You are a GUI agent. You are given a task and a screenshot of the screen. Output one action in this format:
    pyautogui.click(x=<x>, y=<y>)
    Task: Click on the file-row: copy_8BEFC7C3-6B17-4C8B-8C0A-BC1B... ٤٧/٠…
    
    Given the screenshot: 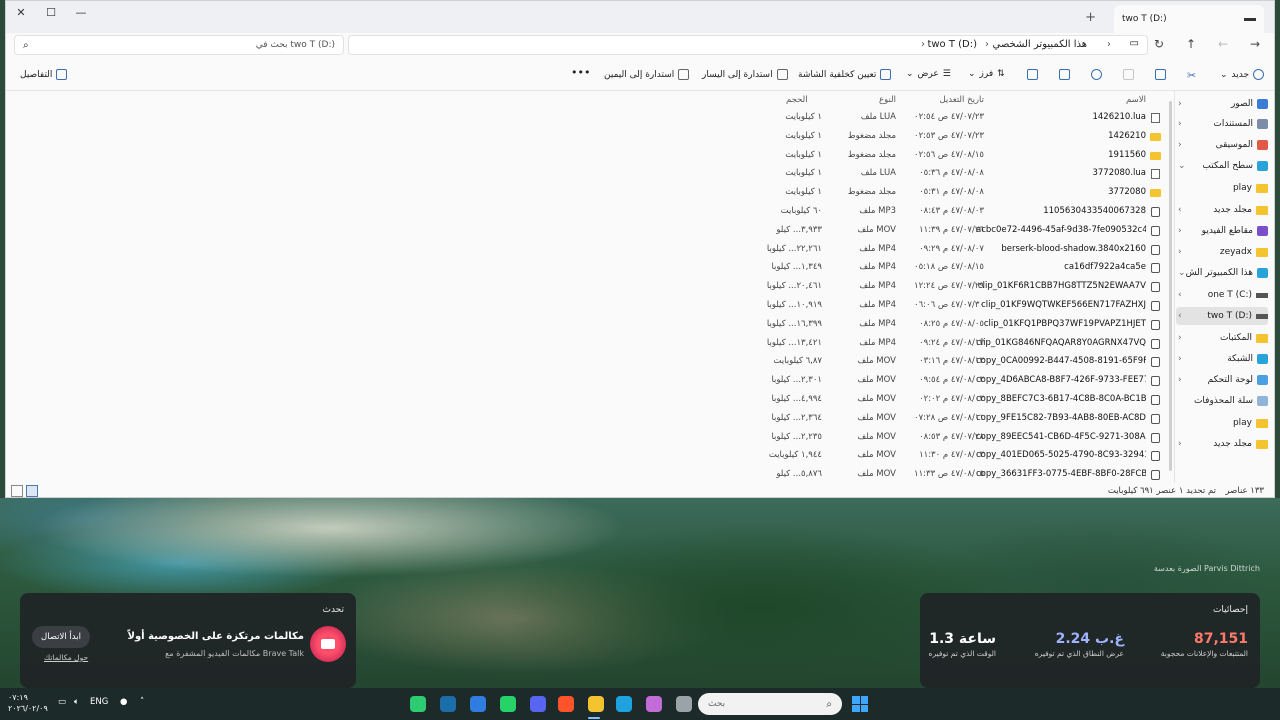 What is the action you would take?
    pyautogui.click(x=961, y=400)
    